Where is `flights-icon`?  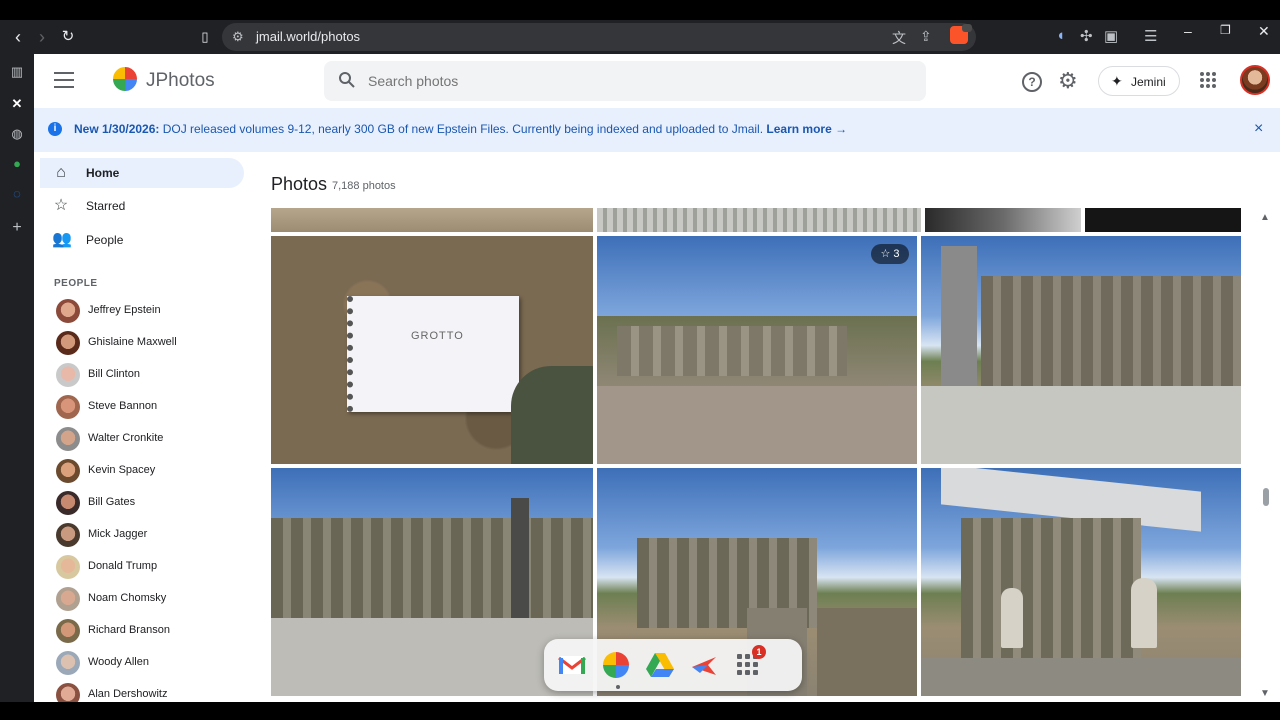
flights-icon is located at coordinates (704, 665).